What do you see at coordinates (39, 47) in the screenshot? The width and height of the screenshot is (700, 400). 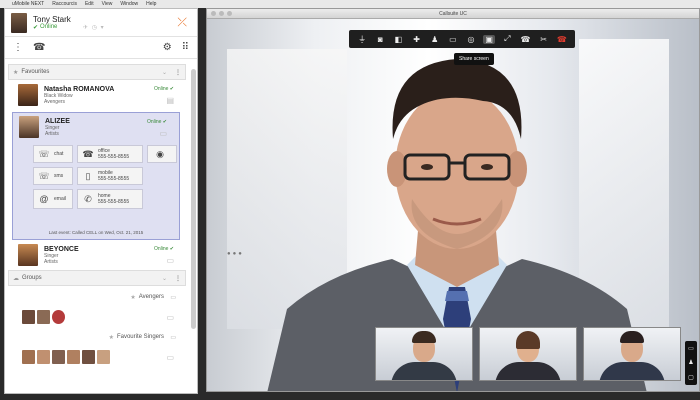 I see `phone-status-icon: ☎` at bounding box center [39, 47].